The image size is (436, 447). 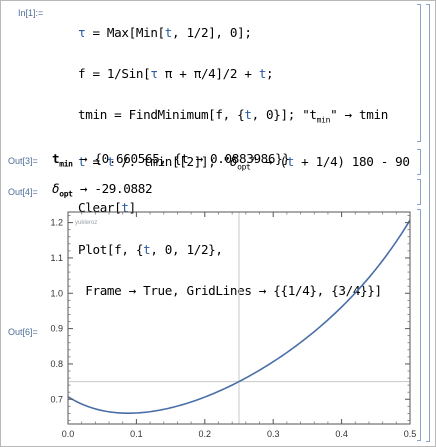 What do you see at coordinates (136, 434) in the screenshot?
I see `x-tick-label: 0.1` at bounding box center [136, 434].